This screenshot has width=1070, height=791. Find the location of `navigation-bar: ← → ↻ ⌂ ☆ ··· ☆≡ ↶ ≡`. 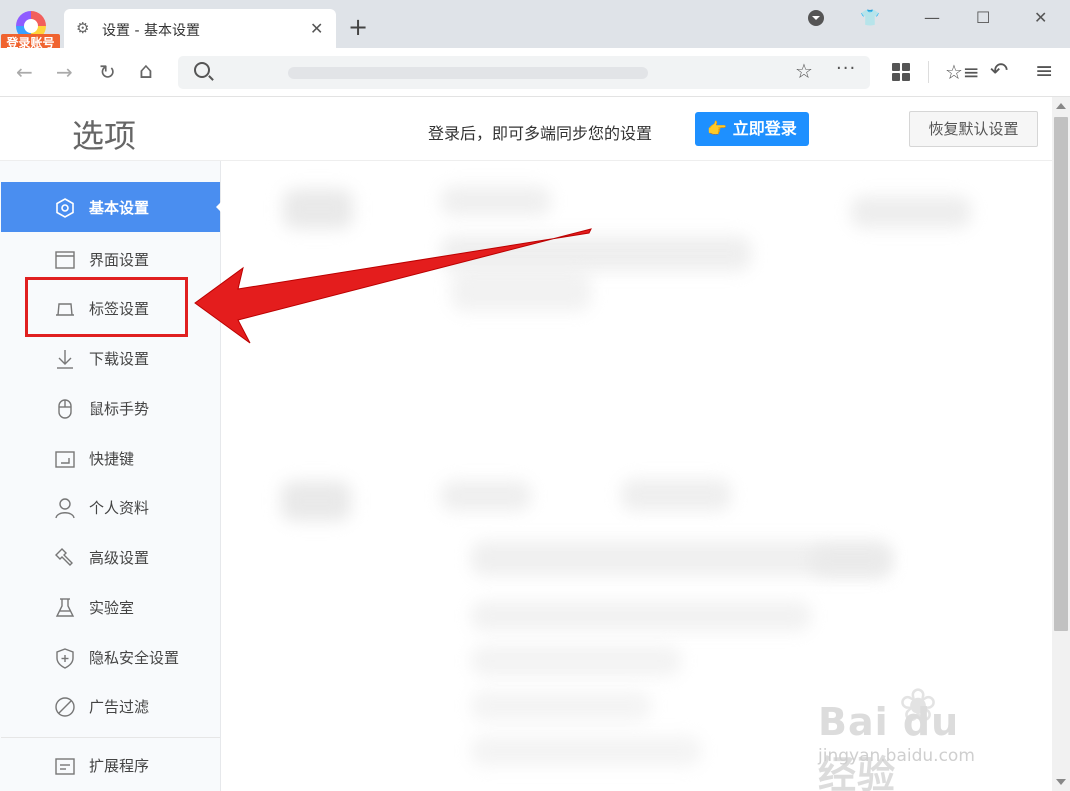

navigation-bar: ← → ↻ ⌂ ☆ ··· ☆≡ ↶ ≡ is located at coordinates (535, 72).